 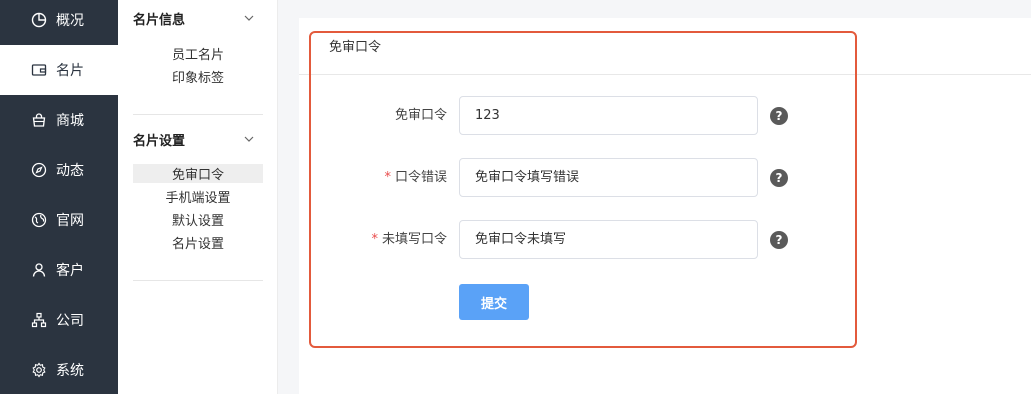 I want to click on submenu-item-label: 免审口令, so click(x=197, y=175).